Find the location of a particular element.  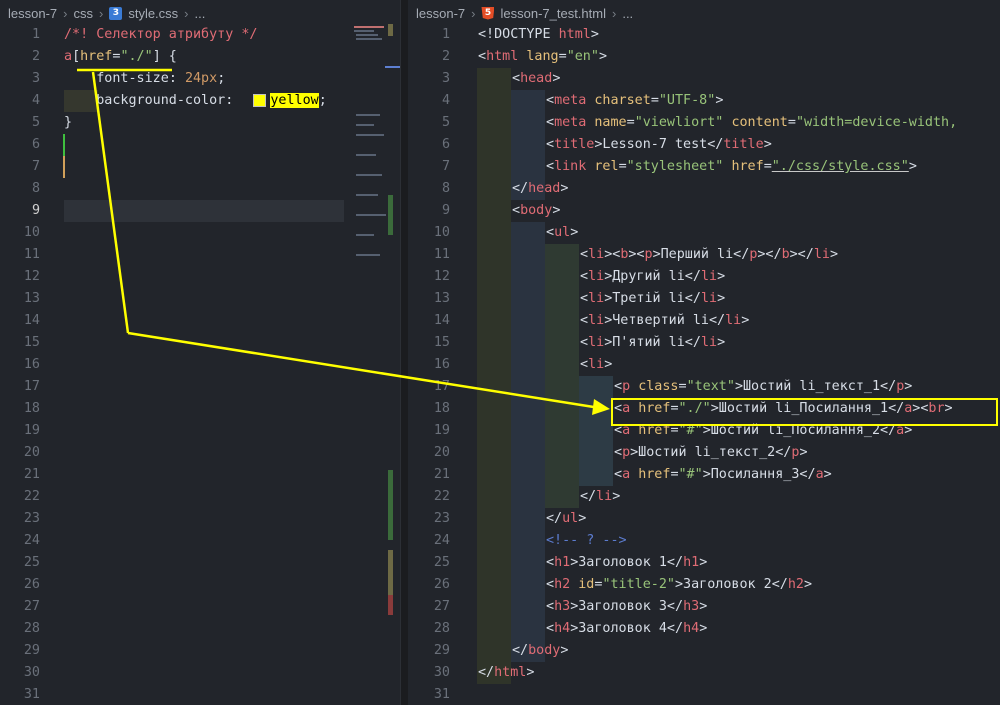

code-token: >Lesson-7 test</ is located at coordinates (659, 144).